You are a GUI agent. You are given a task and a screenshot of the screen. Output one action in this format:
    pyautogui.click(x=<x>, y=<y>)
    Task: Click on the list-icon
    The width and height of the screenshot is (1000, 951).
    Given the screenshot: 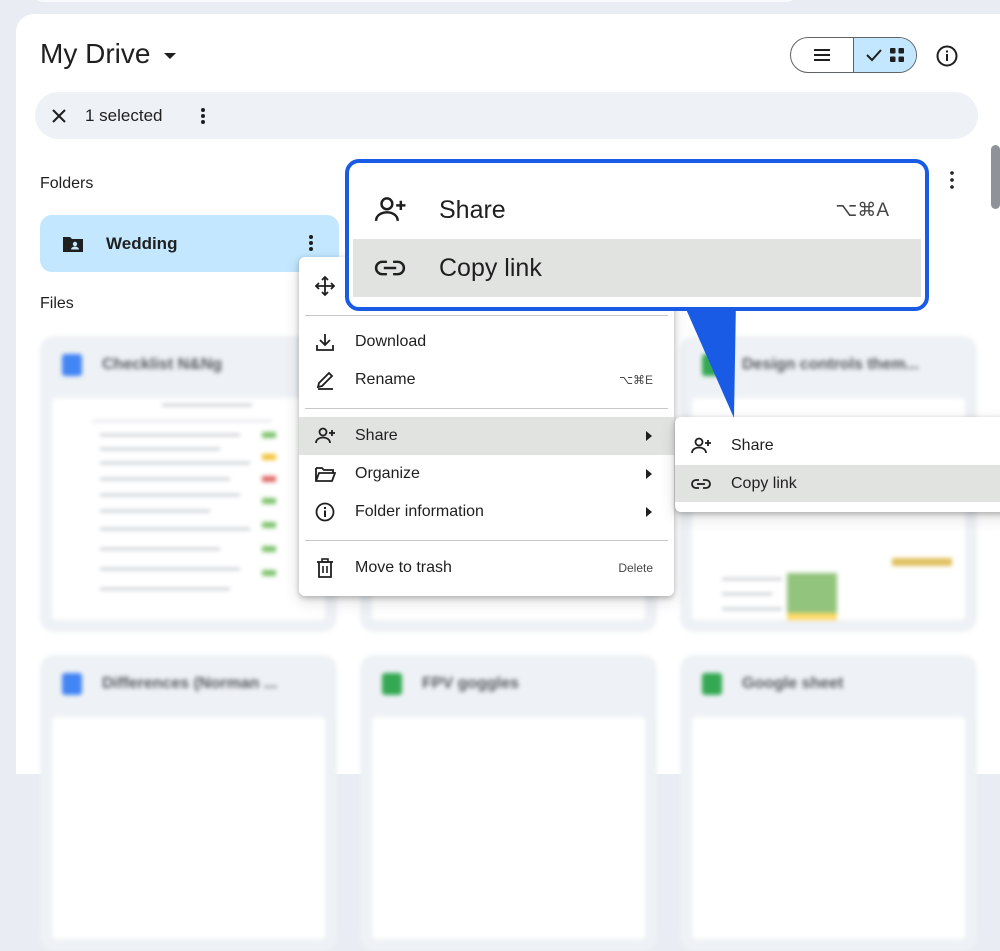 What is the action you would take?
    pyautogui.click(x=822, y=55)
    